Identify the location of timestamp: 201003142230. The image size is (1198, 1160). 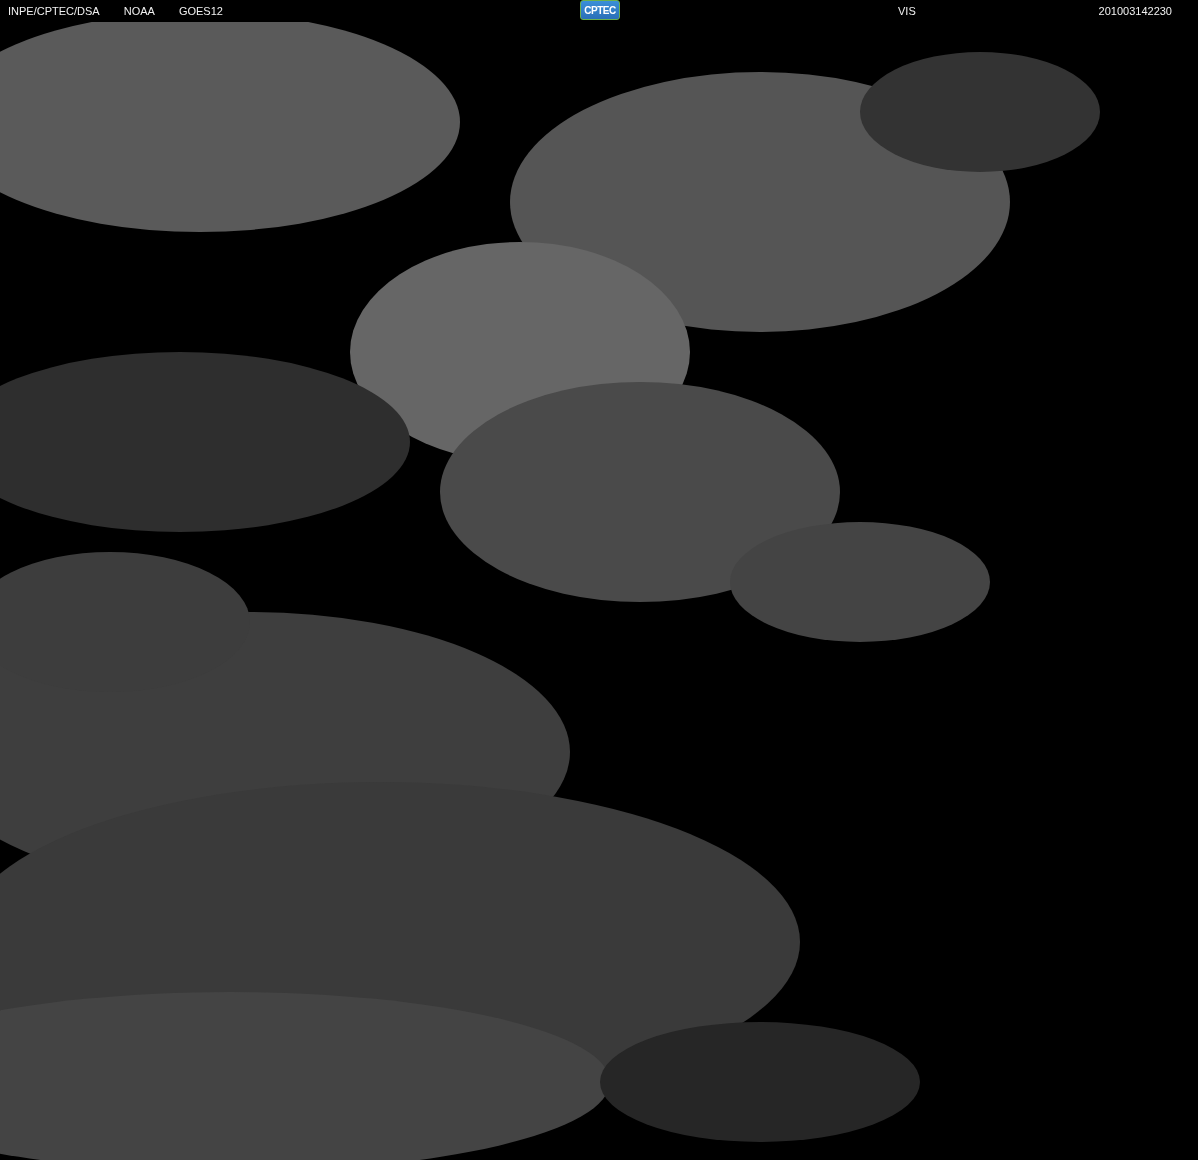
(1135, 11).